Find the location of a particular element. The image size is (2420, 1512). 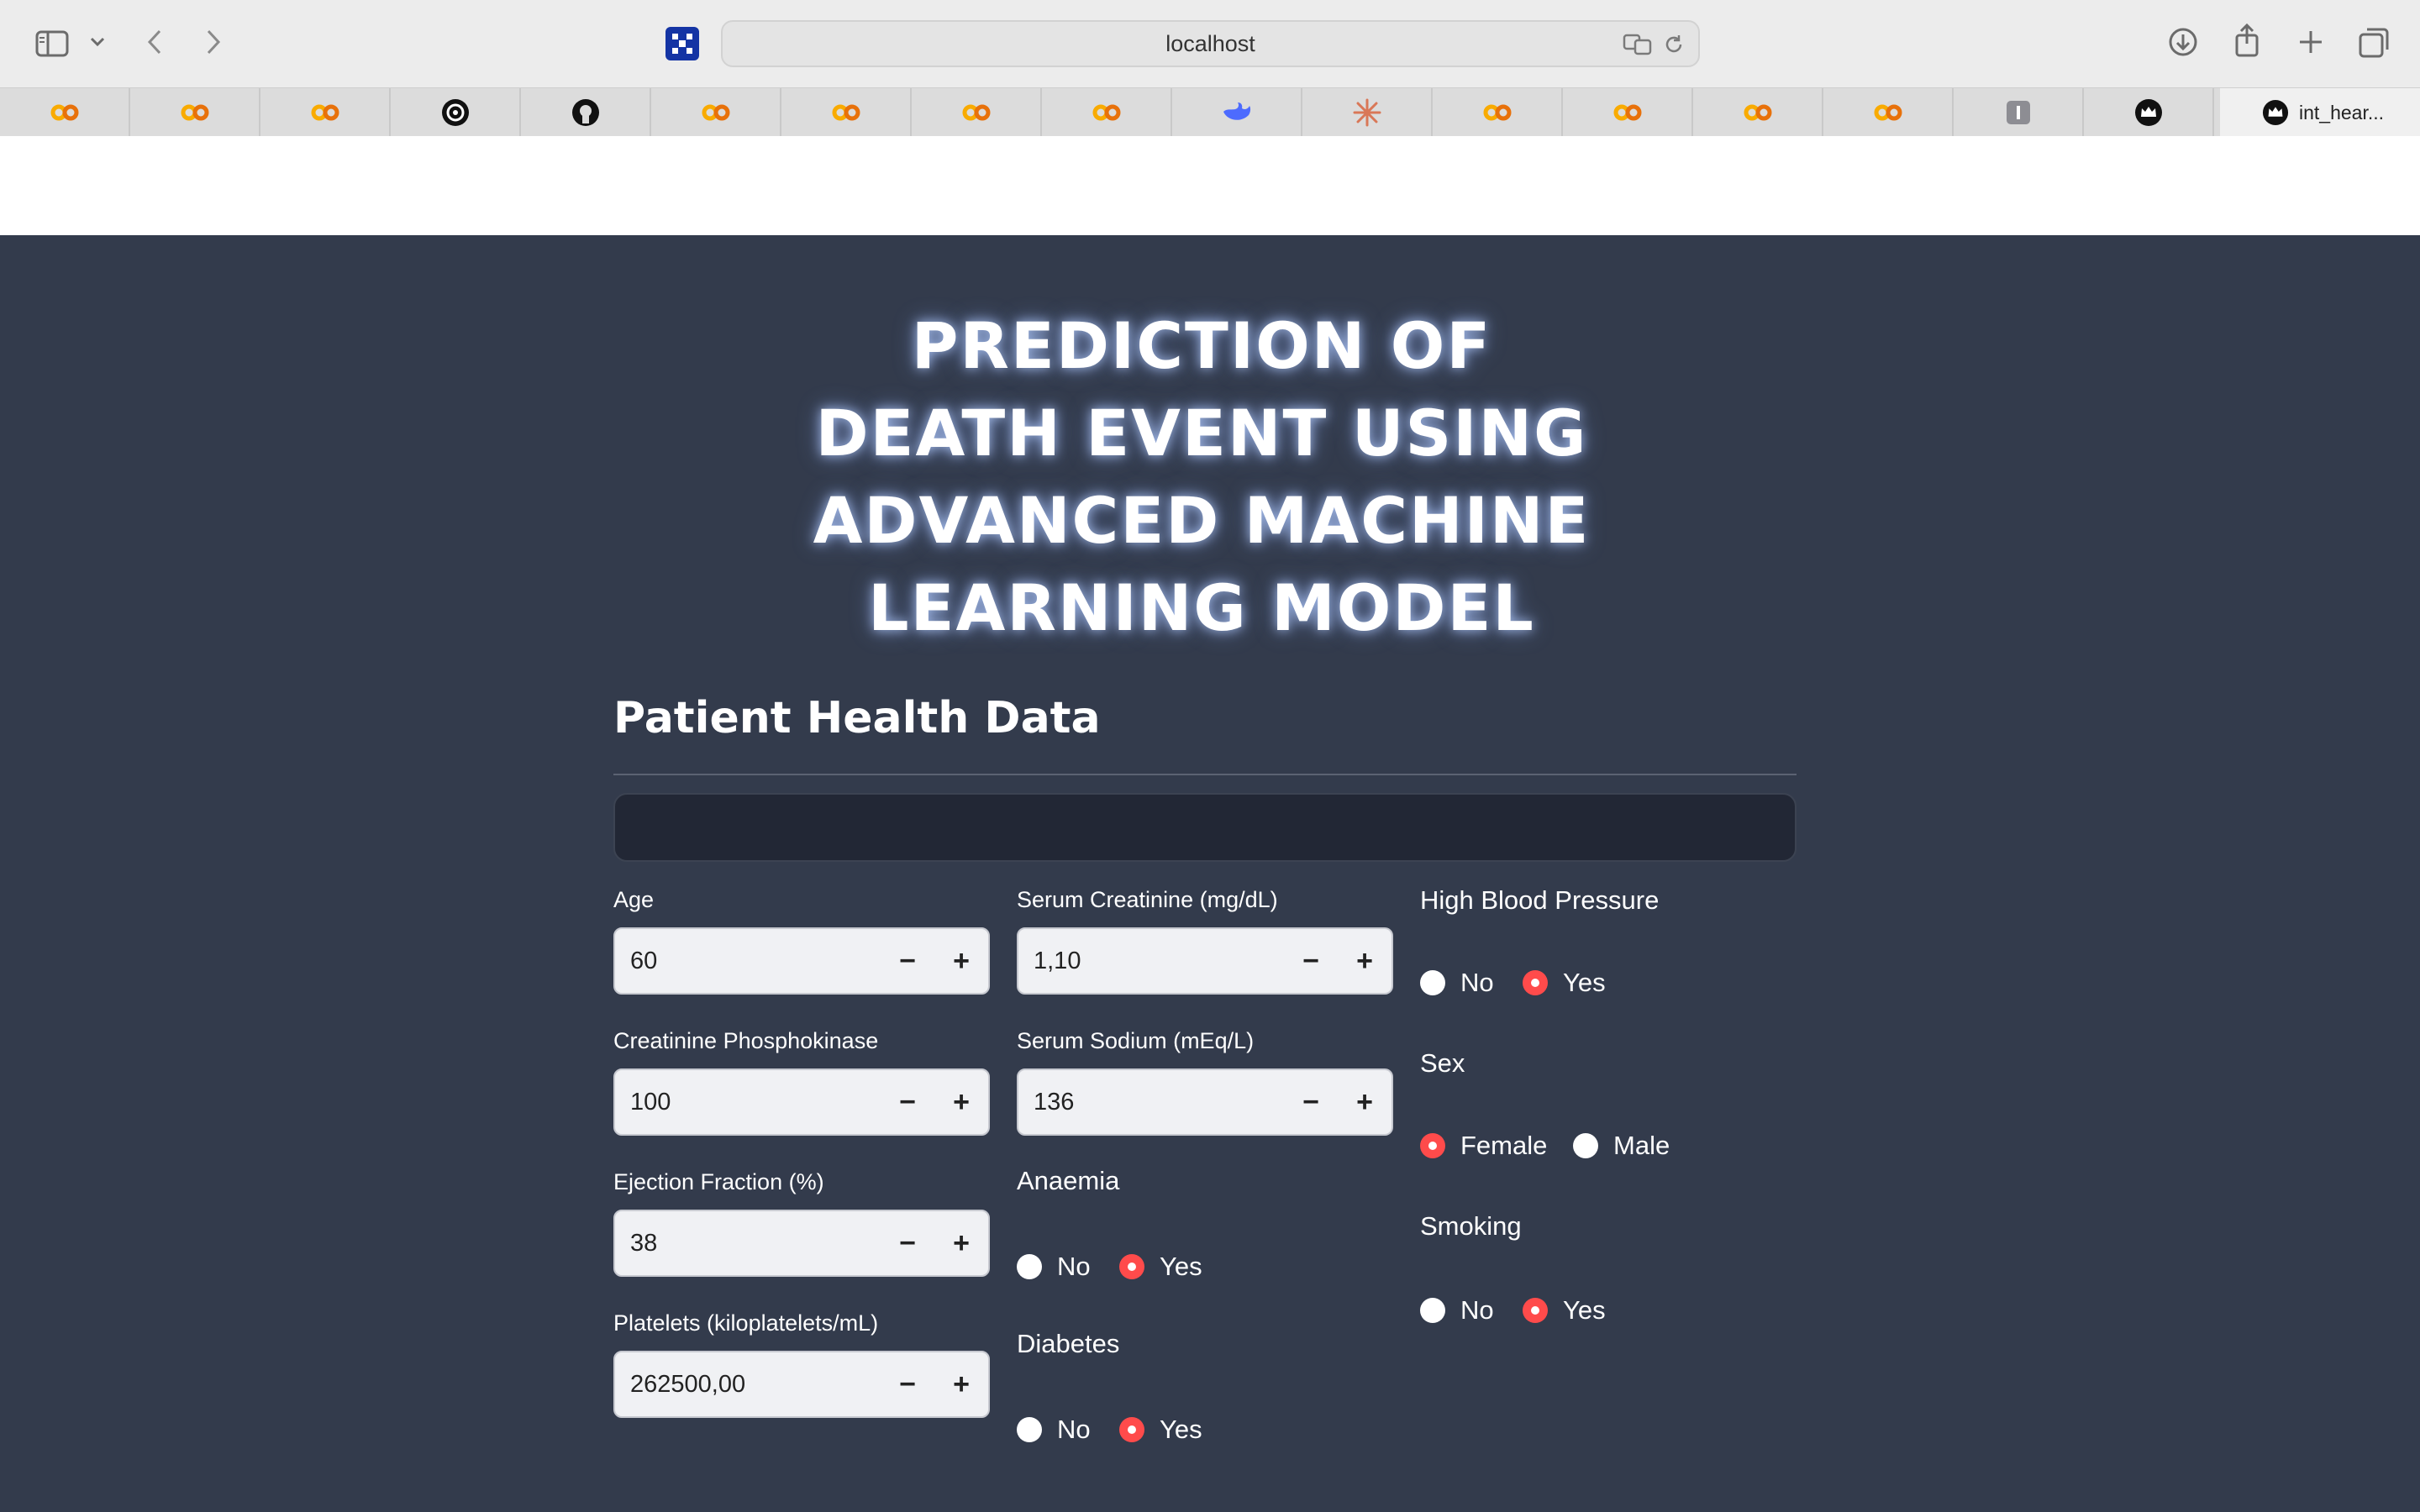

address-bar: localhost is located at coordinates (1210, 43).